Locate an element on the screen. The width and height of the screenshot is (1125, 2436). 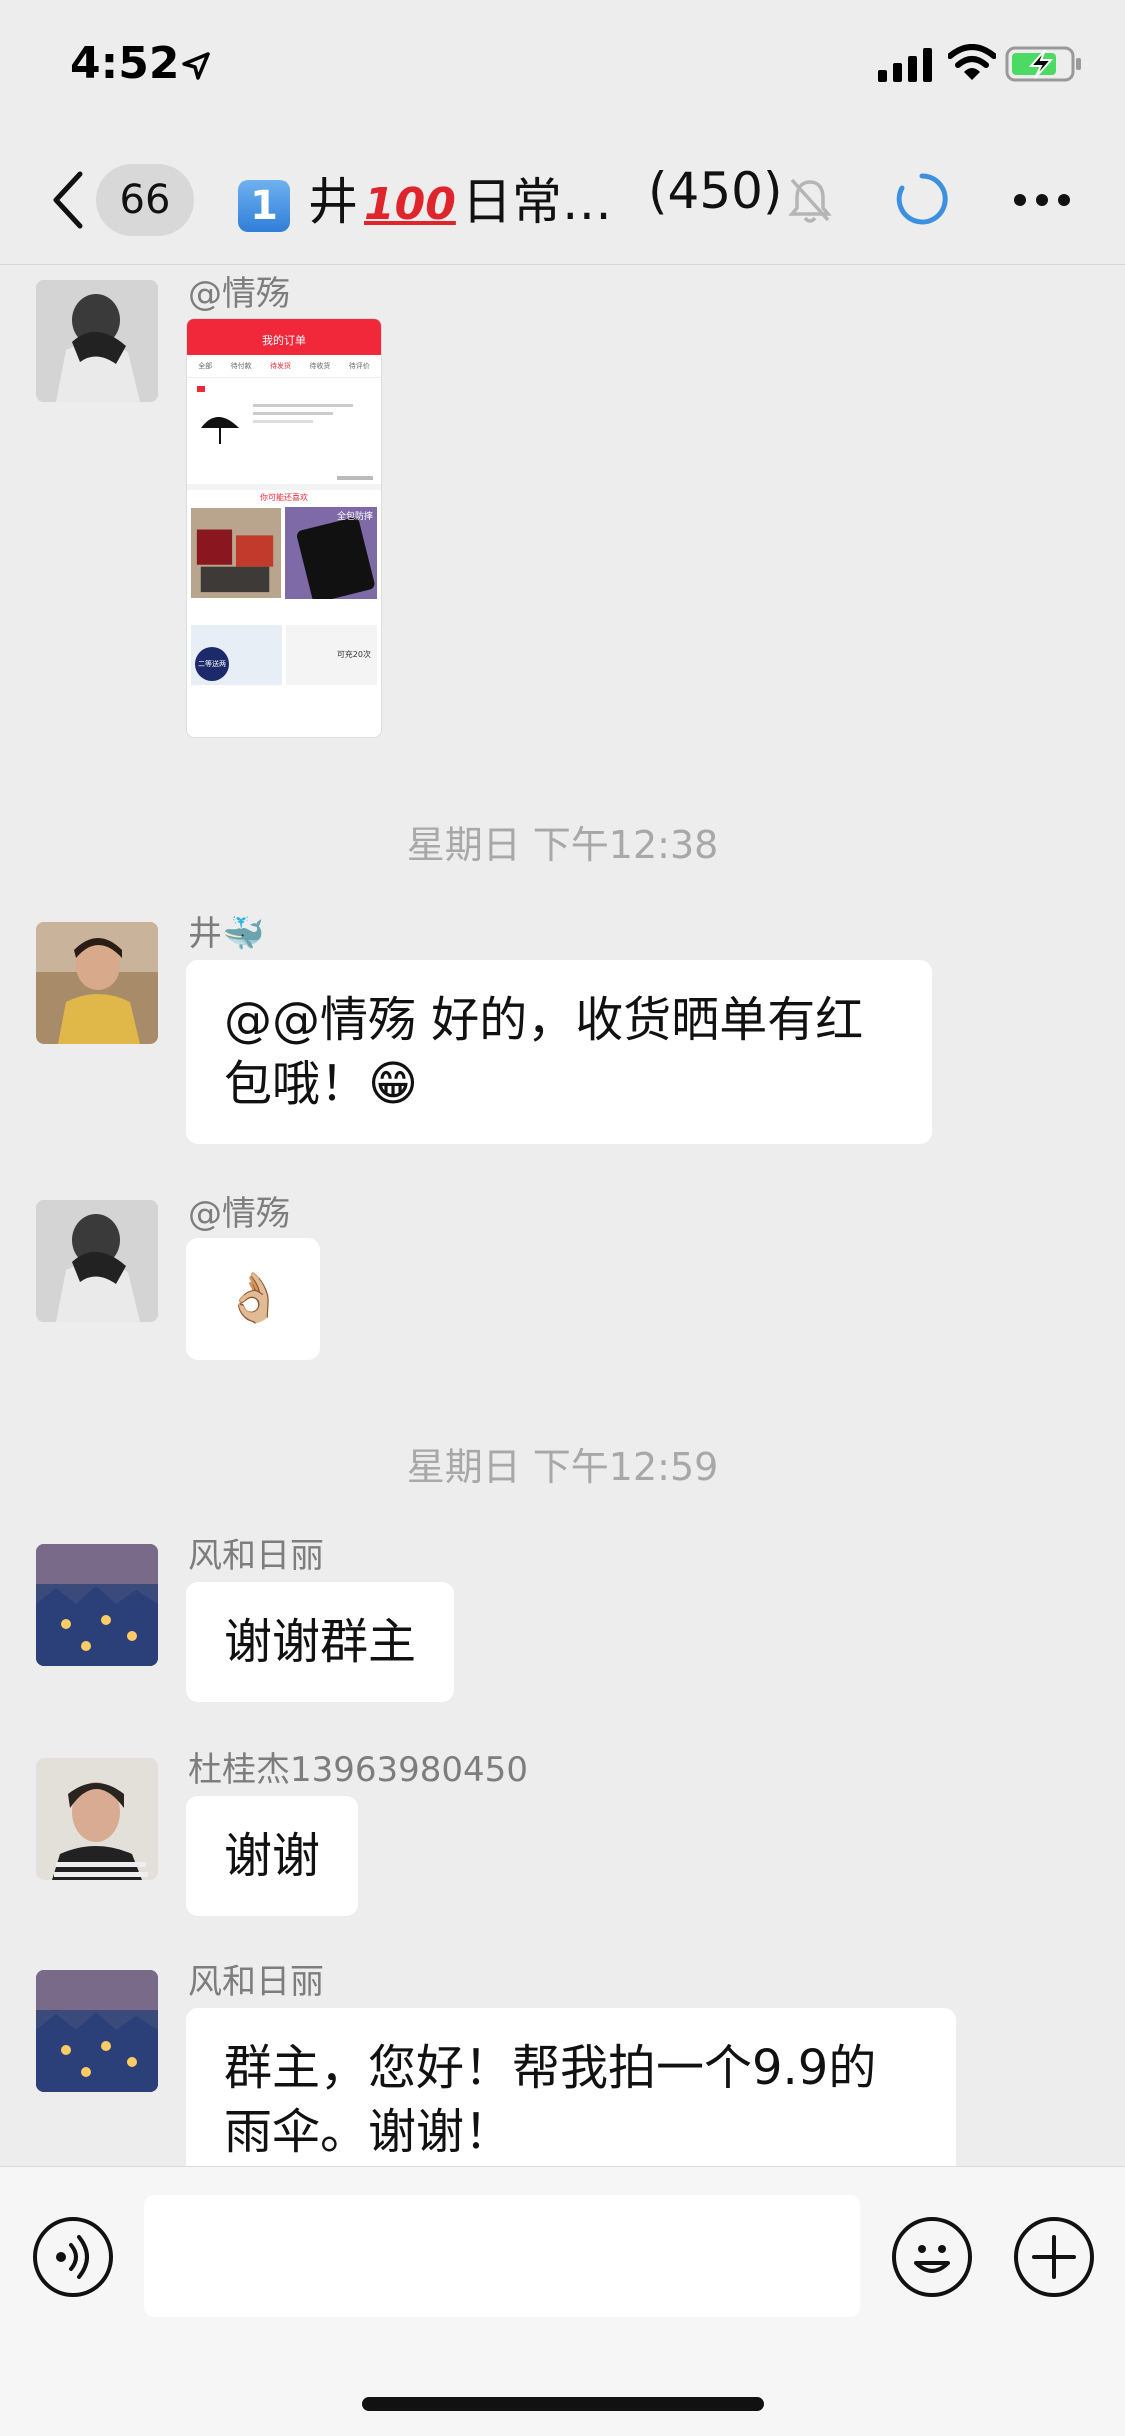
emoji-button is located at coordinates (932, 2257).